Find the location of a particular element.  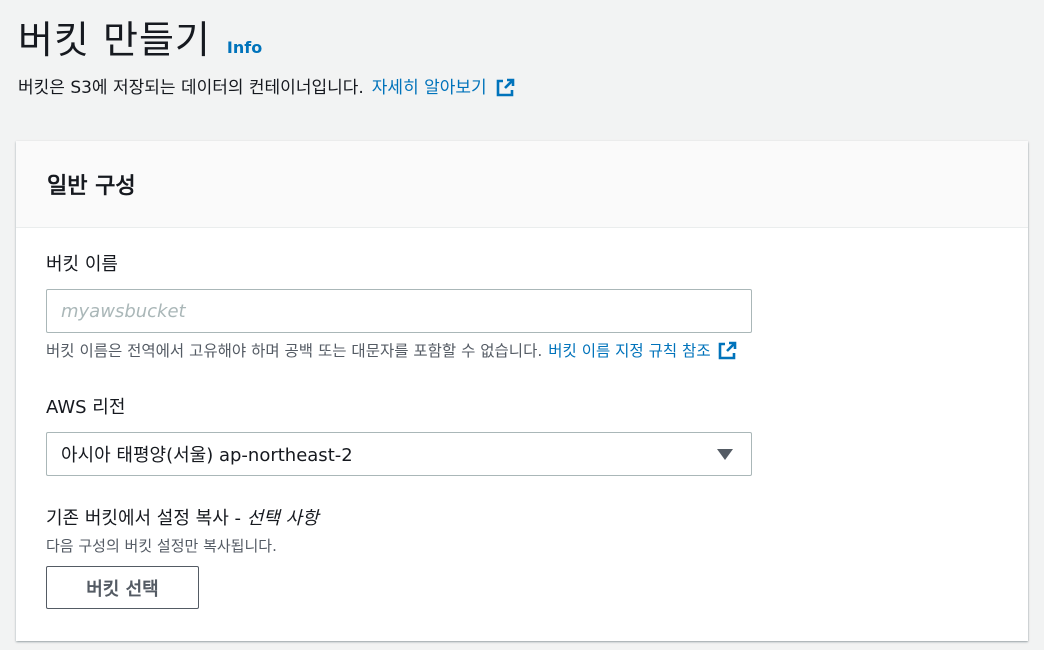

copy-settings-label: 기존 버킷에서 설정 복사 - 선택 사항 is located at coordinates (182, 519).